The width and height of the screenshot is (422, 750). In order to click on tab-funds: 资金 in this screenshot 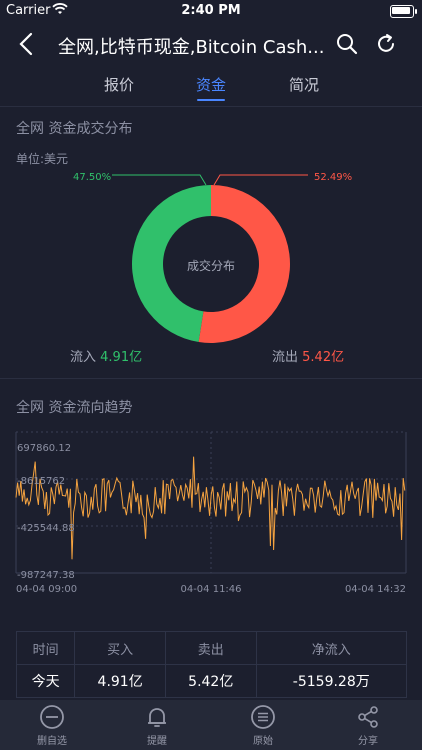, I will do `click(211, 84)`.